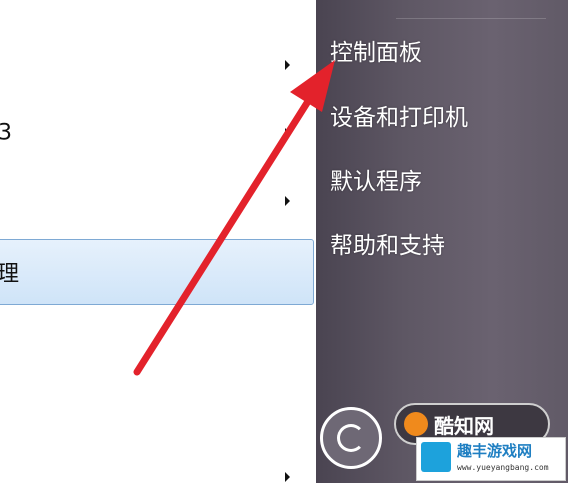  What do you see at coordinates (495, 451) in the screenshot?
I see `watermark-site-name: 趣丰游戏网` at bounding box center [495, 451].